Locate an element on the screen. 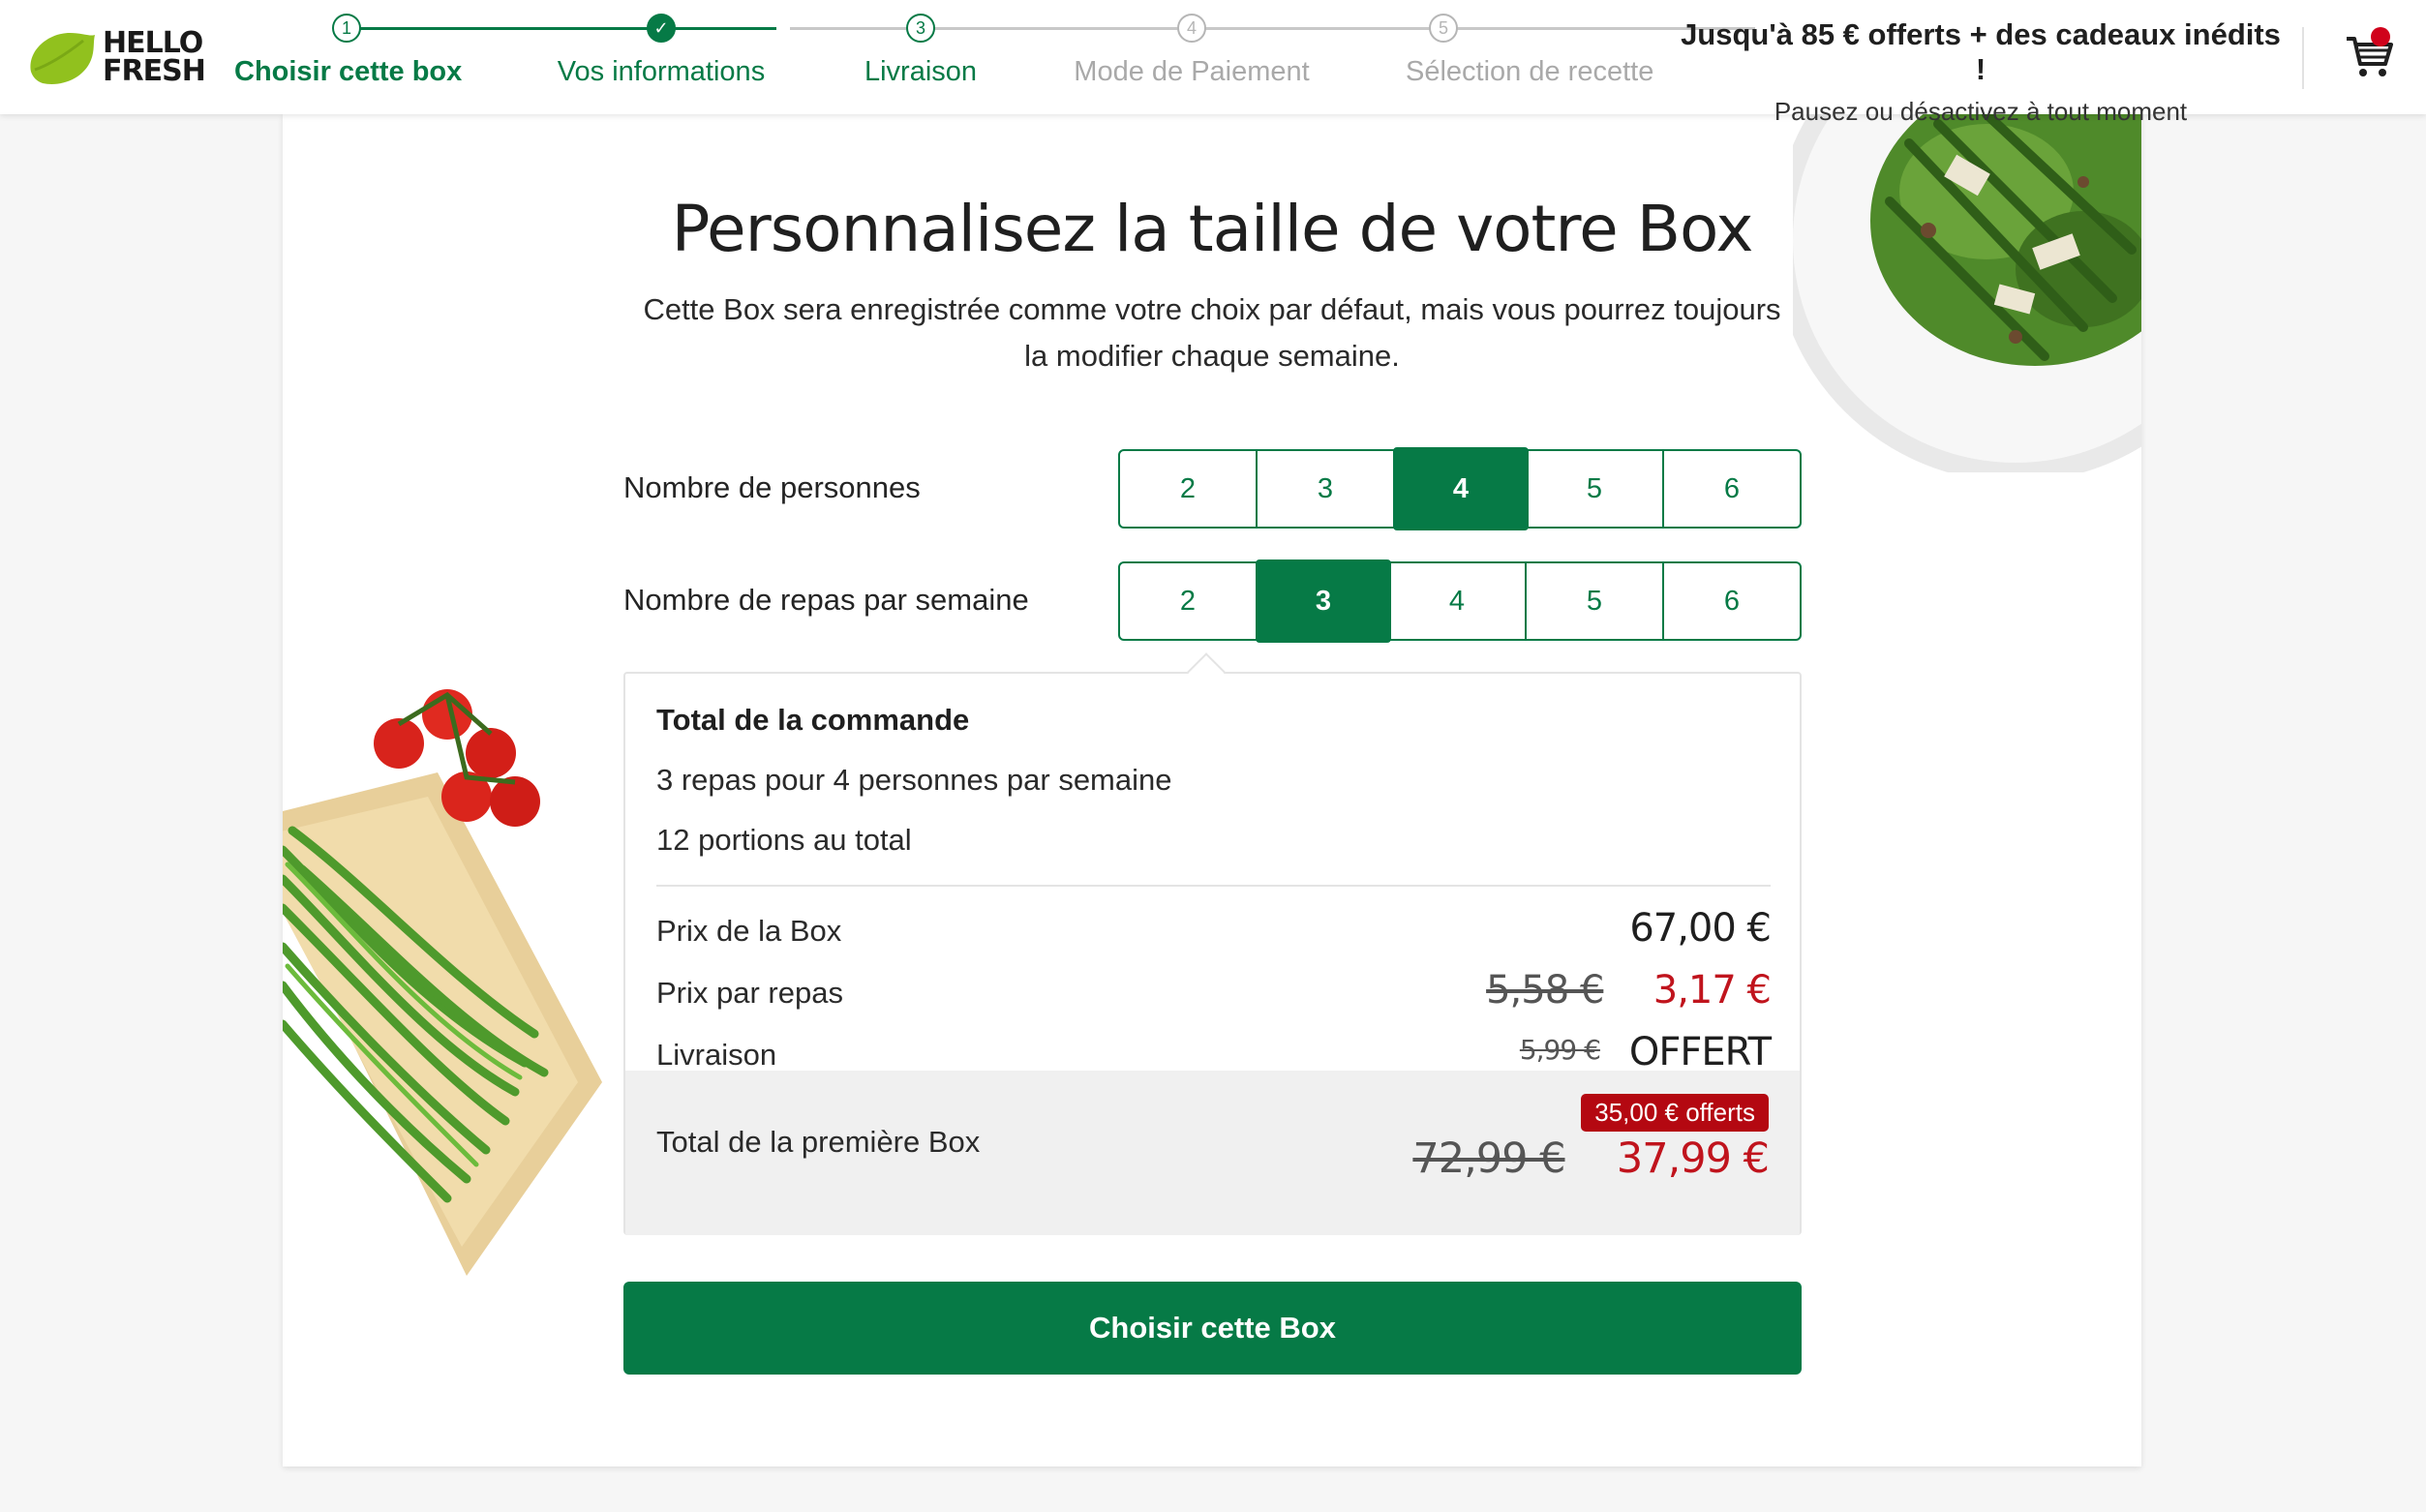 Image resolution: width=2426 pixels, height=1512 pixels. delivery-price-old: 5,99 € is located at coordinates (1560, 1050).